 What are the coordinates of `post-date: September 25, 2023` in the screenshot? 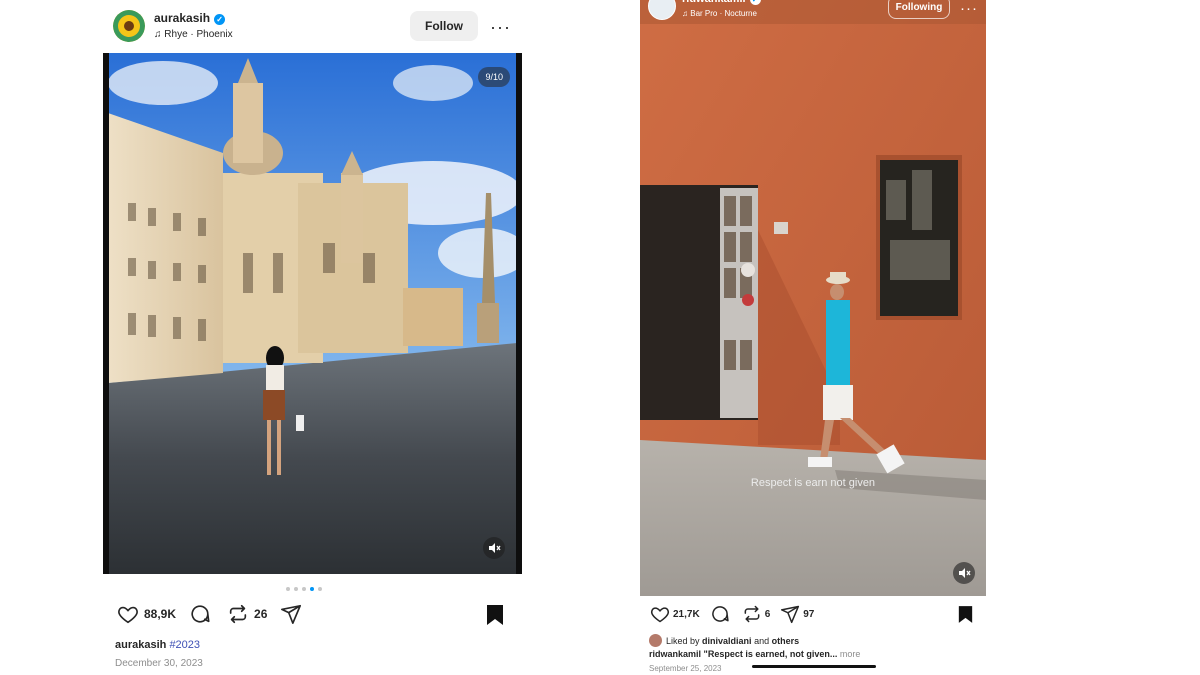 It's located at (685, 668).